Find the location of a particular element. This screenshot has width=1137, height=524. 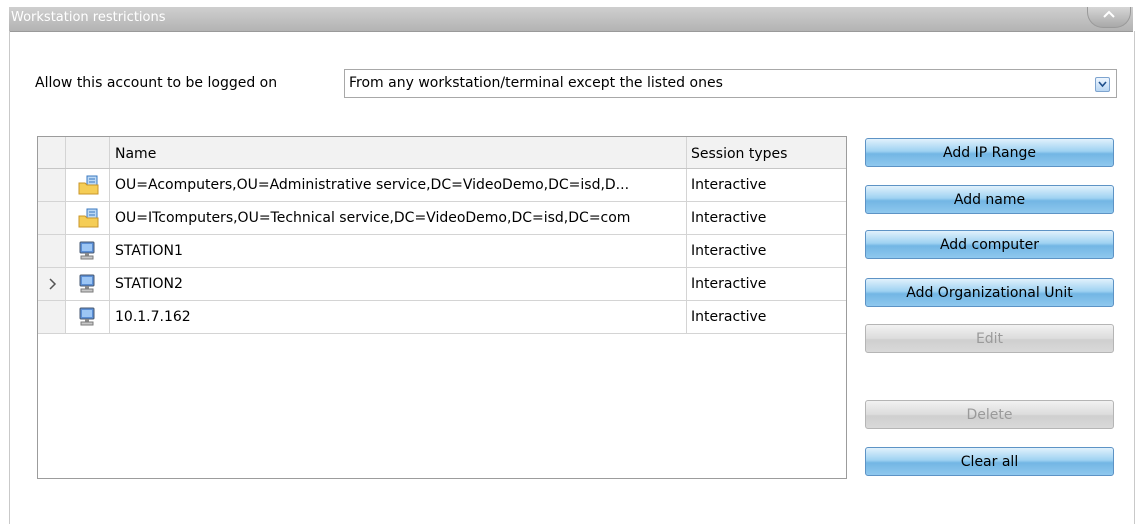

delete-button: Delete is located at coordinates (989, 414).